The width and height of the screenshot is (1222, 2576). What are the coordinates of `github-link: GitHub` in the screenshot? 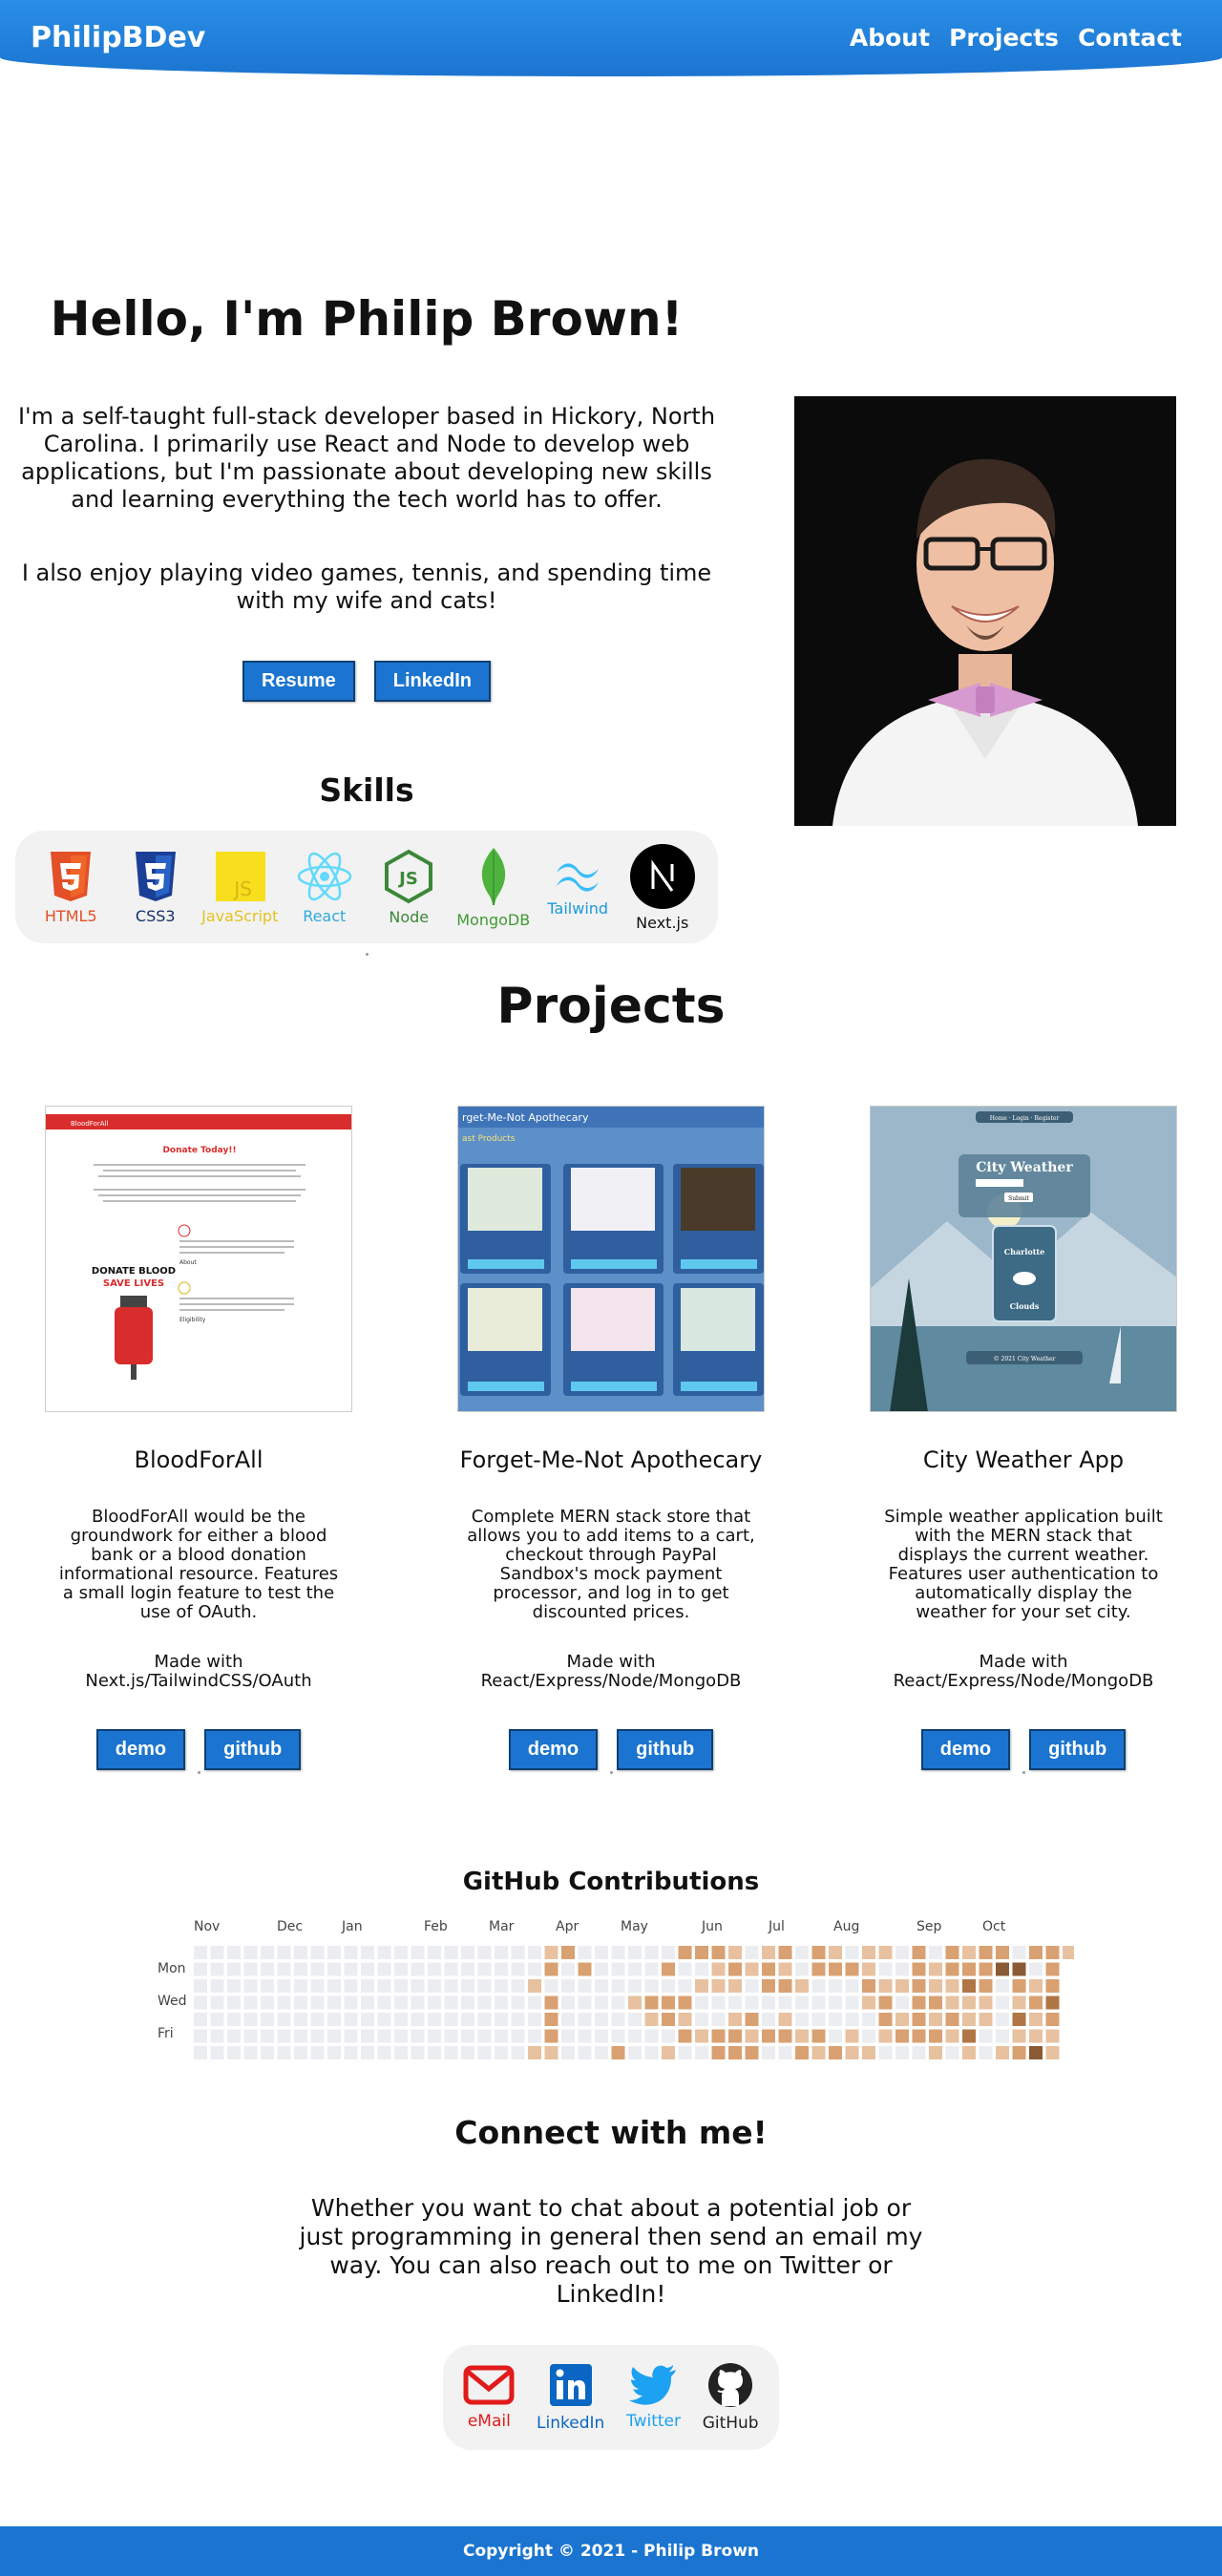 It's located at (731, 2397).